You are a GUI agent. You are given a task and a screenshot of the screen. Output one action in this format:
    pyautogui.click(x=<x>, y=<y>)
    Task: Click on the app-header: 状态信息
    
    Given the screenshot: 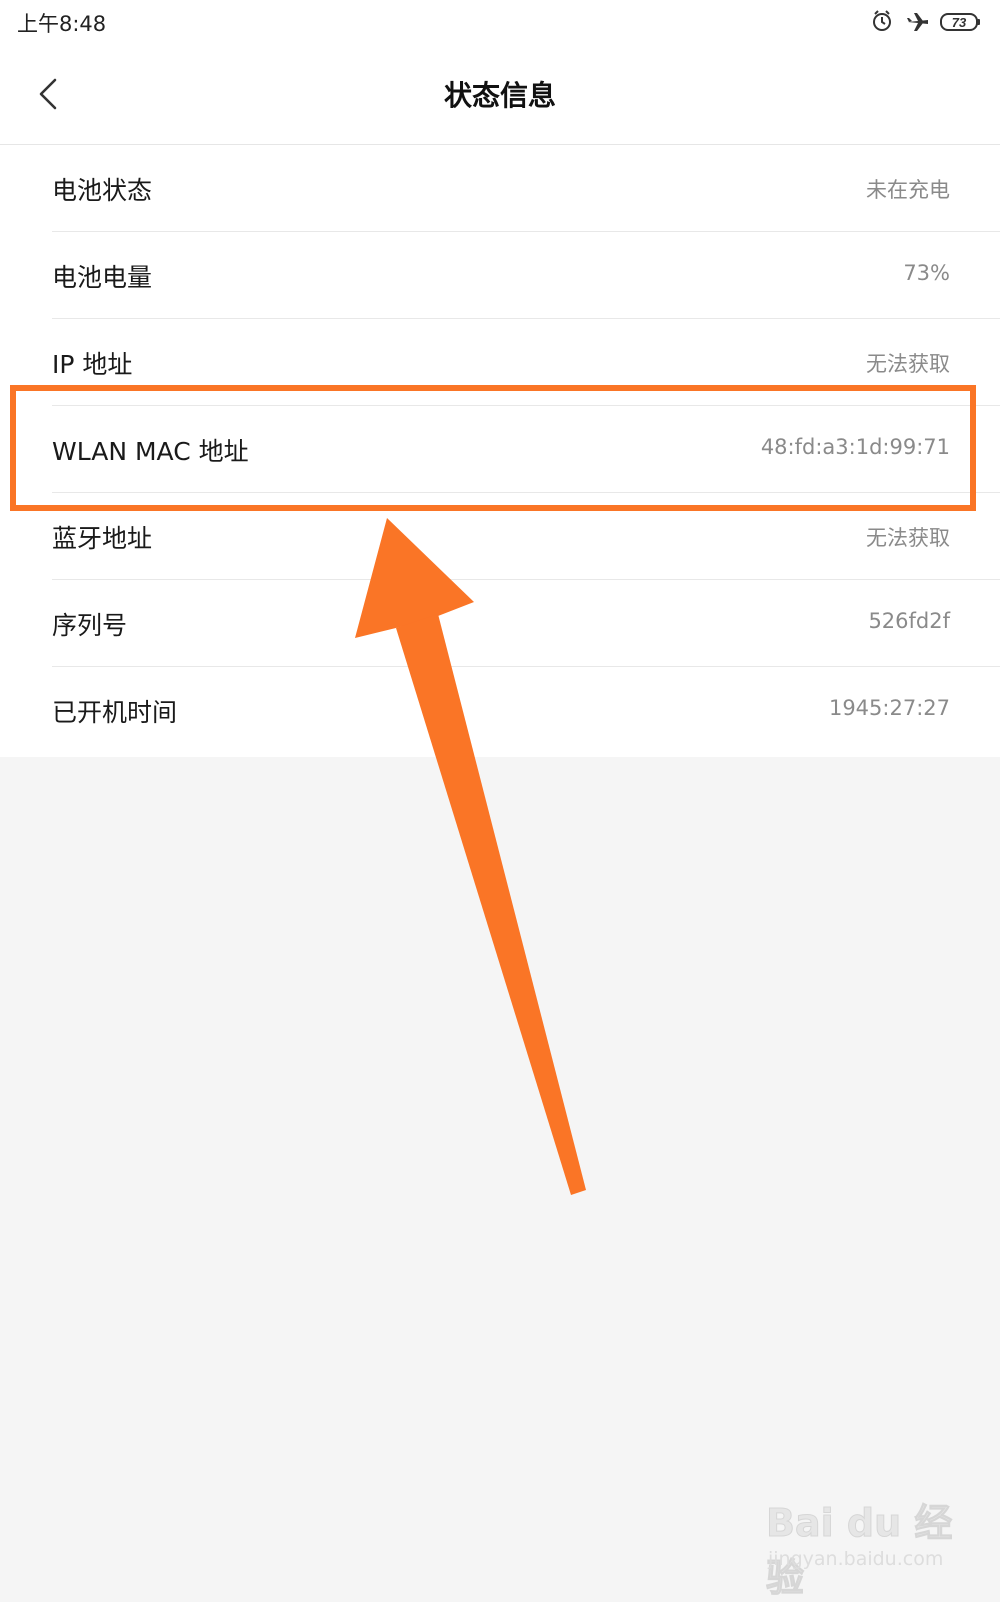 What is the action you would take?
    pyautogui.click(x=500, y=94)
    